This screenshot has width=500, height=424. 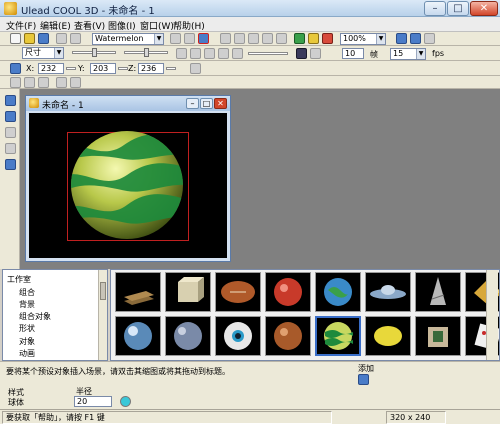 I want to click on play-icon, so click(x=301, y=53).